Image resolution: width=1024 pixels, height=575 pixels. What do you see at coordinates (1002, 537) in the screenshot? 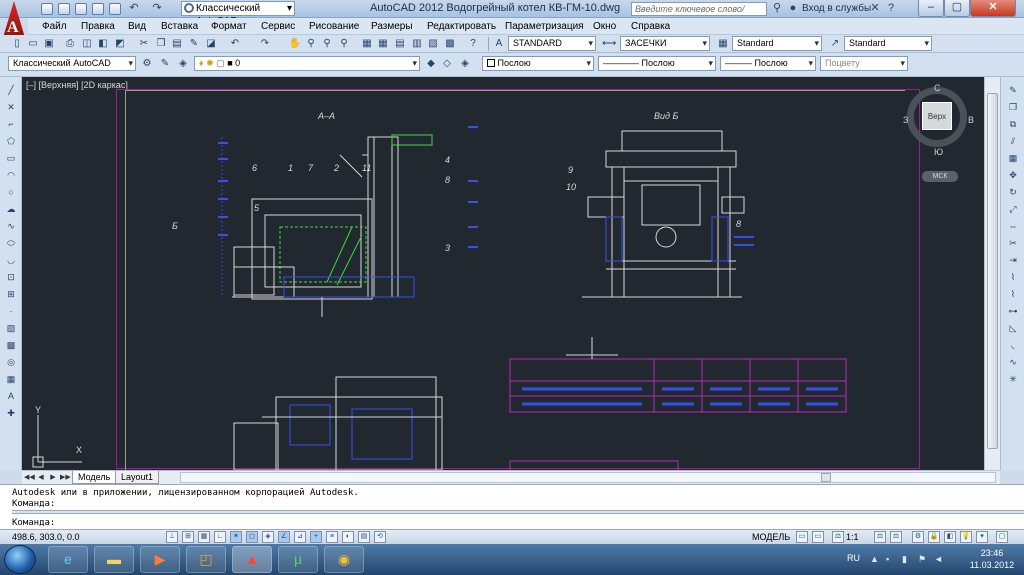
I see `clean-screen-icon: ▢` at bounding box center [1002, 537].